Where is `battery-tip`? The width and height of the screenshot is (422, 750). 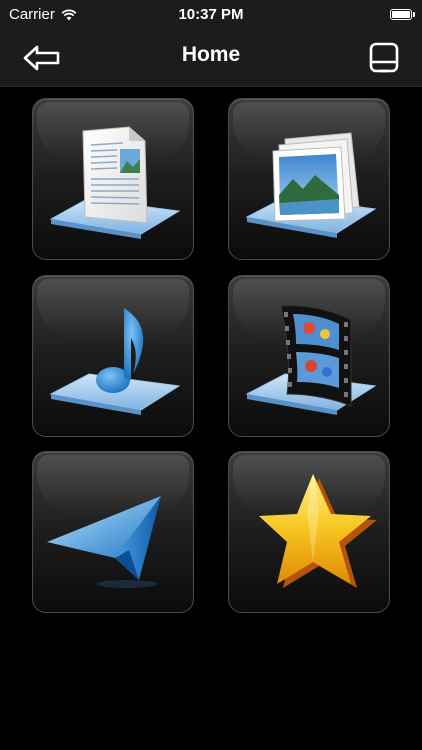 battery-tip is located at coordinates (414, 14).